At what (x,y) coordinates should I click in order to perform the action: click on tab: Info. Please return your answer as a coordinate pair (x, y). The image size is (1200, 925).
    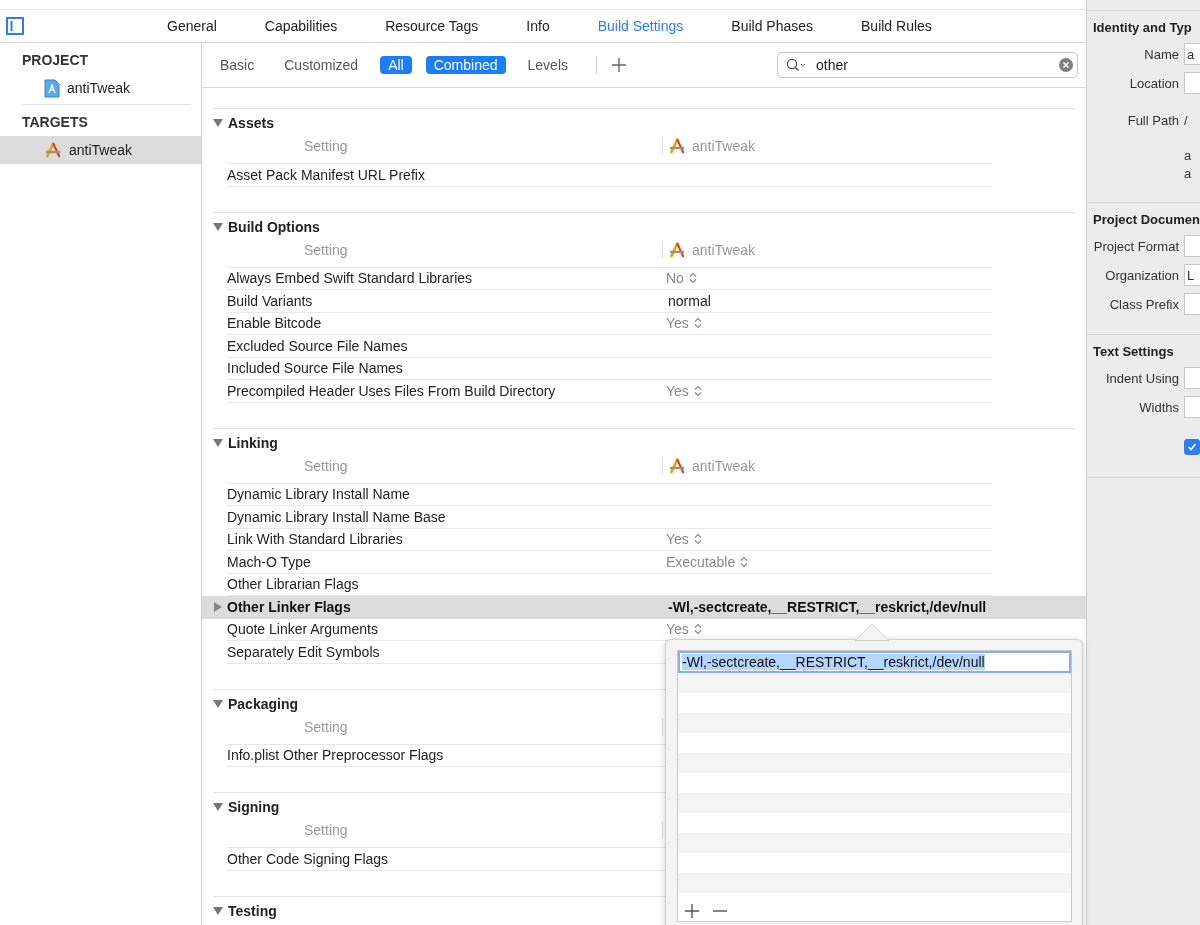
    Looking at the image, I should click on (538, 26).